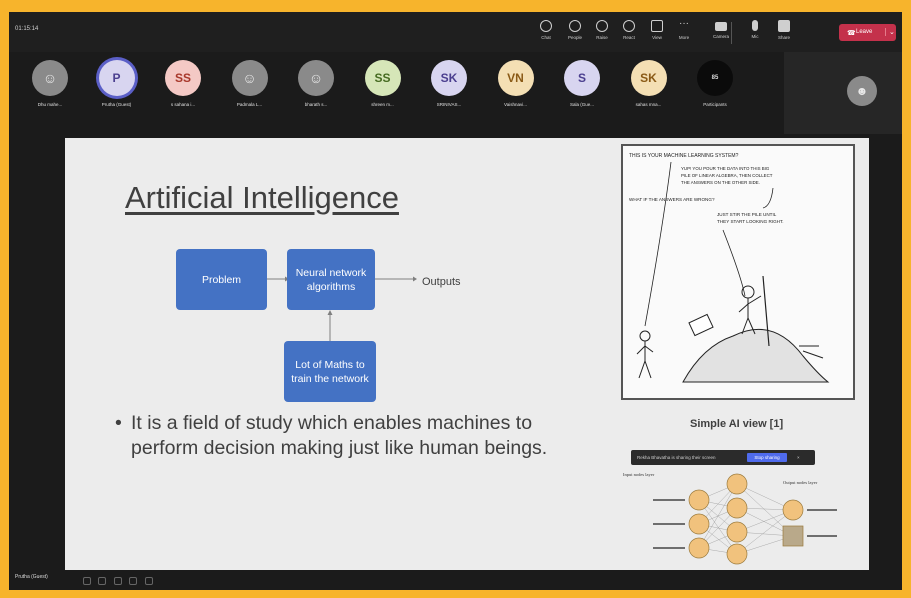  I want to click on react-button: React, so click(629, 34).